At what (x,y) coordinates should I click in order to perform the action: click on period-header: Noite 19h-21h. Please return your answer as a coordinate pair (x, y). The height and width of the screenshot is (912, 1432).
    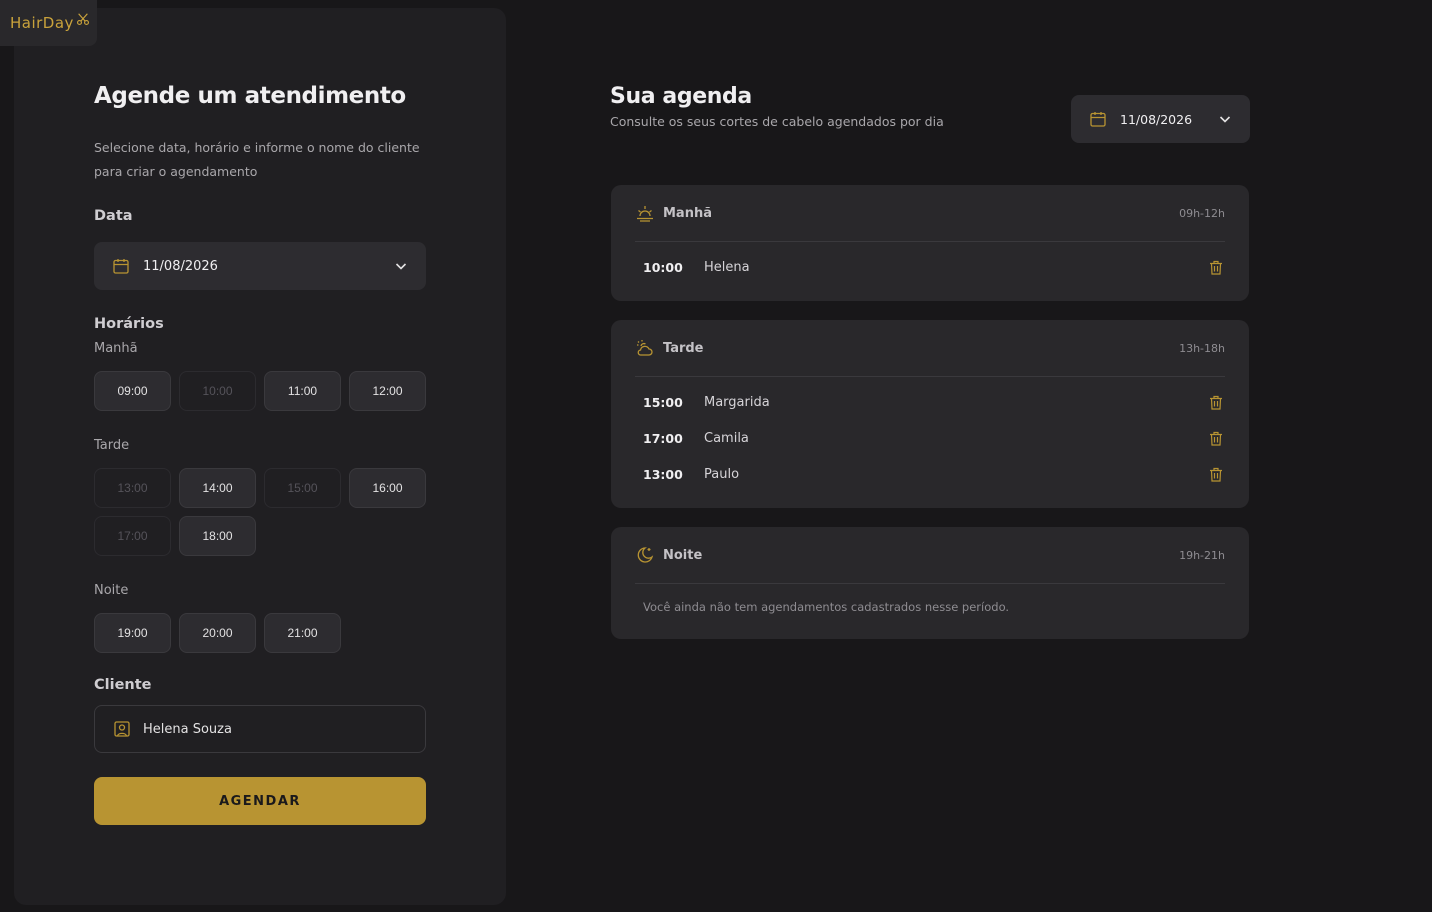
    Looking at the image, I should click on (930, 555).